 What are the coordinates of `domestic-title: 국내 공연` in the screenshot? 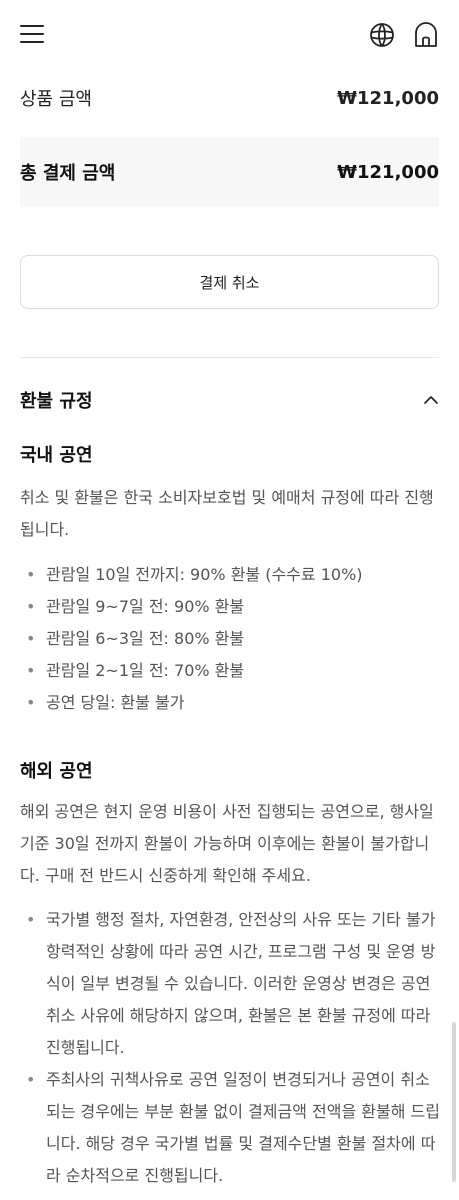 It's located at (56, 455).